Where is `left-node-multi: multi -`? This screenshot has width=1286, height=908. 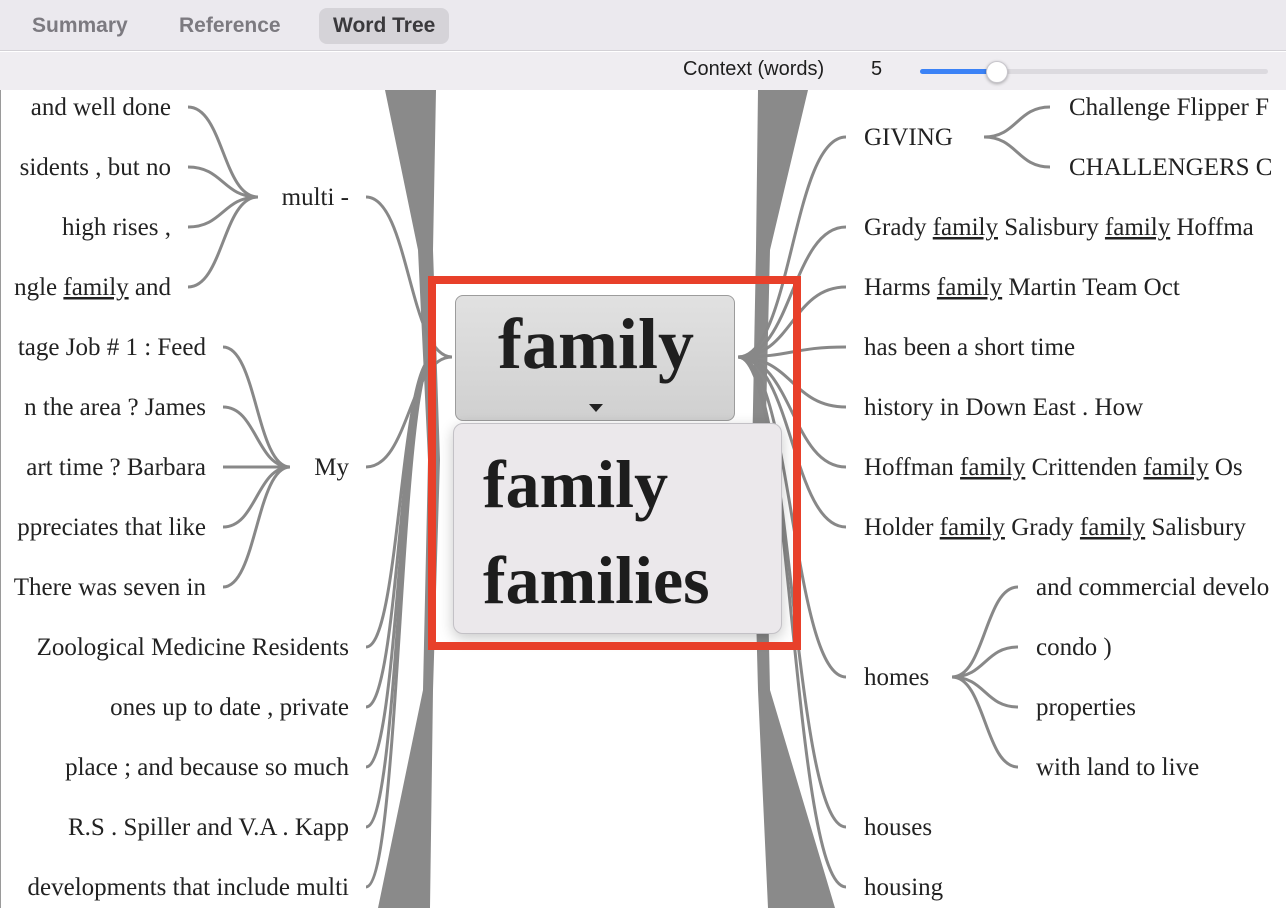 left-node-multi: multi - is located at coordinates (315, 197).